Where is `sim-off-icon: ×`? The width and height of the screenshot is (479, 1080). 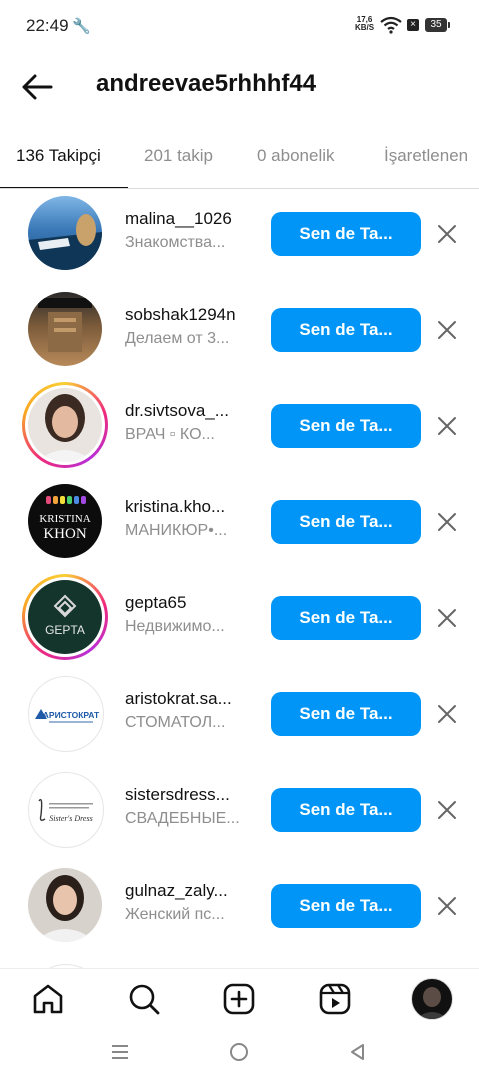
sim-off-icon: × is located at coordinates (413, 25).